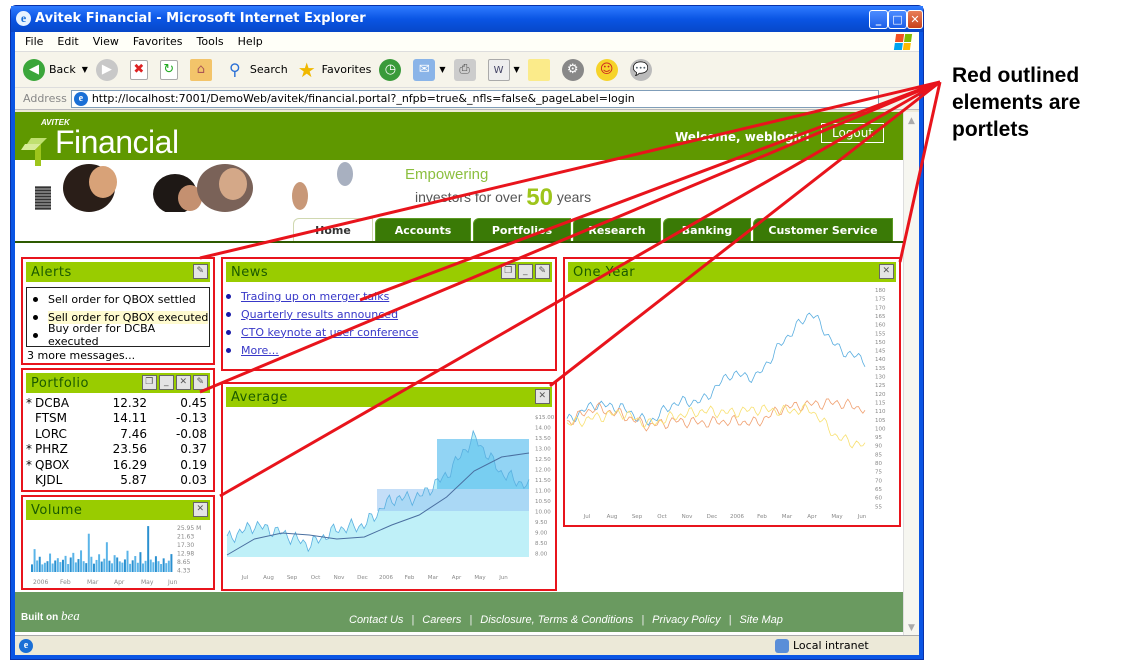 The image size is (1126, 663). What do you see at coordinates (250, 41) in the screenshot?
I see `menu-help: Help` at bounding box center [250, 41].